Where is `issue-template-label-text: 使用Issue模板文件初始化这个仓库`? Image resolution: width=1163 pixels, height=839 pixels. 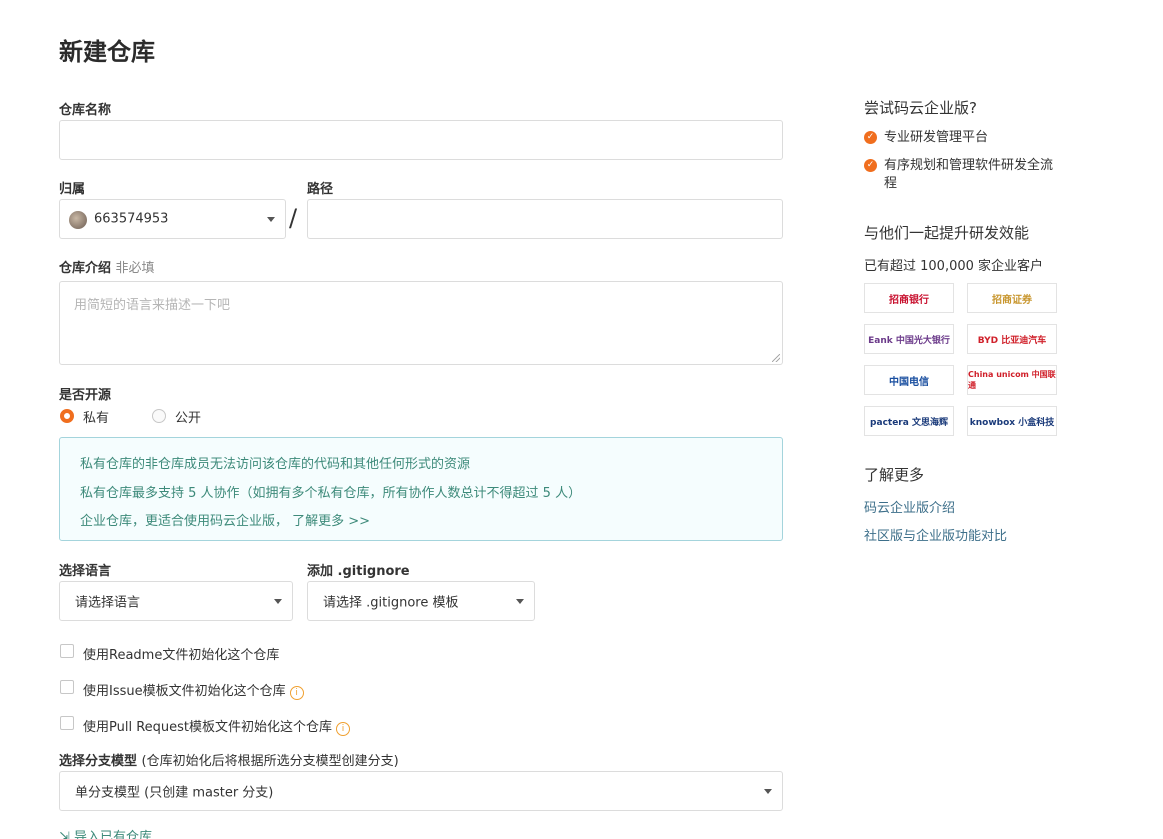
issue-template-label-text: 使用Issue模板文件初始化这个仓库 is located at coordinates (184, 691).